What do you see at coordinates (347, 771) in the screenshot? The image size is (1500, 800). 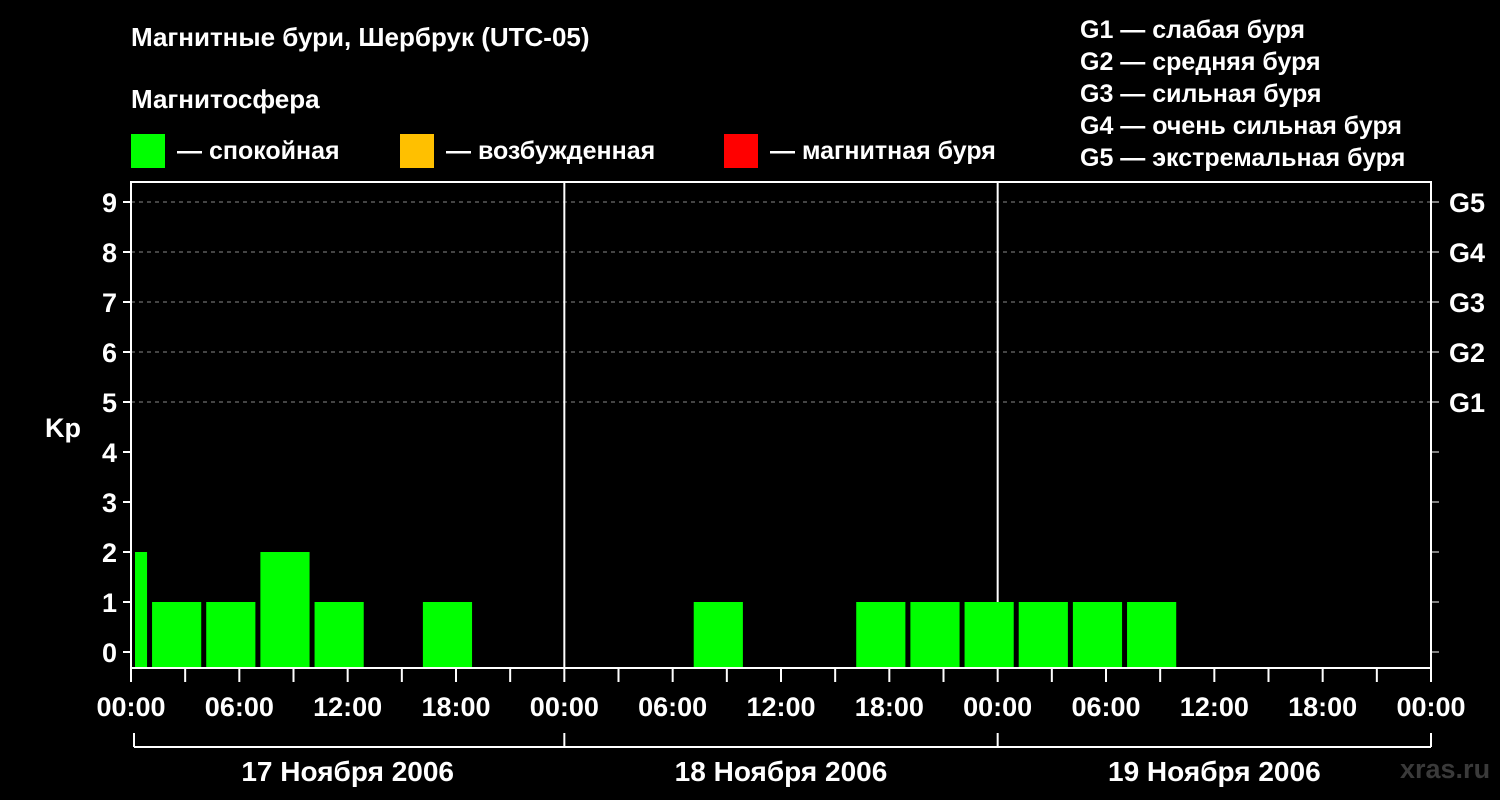 I see `day-label: 17 Ноября 2006` at bounding box center [347, 771].